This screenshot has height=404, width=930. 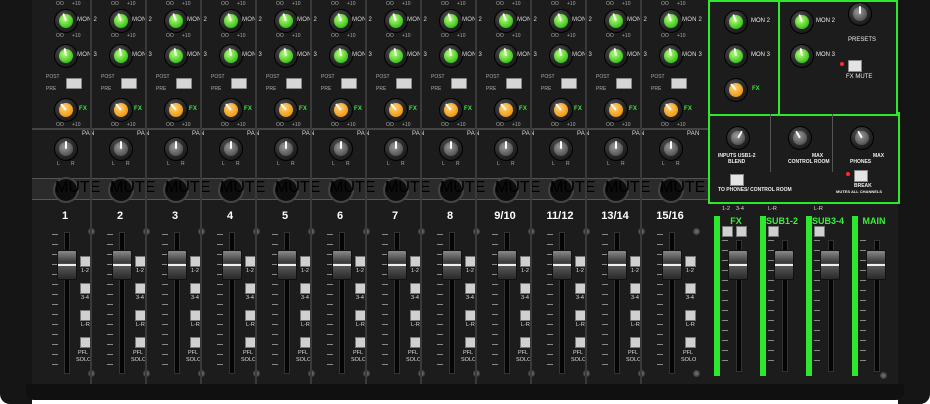 I want to click on fx-mon3-knob, so click(x=736, y=56).